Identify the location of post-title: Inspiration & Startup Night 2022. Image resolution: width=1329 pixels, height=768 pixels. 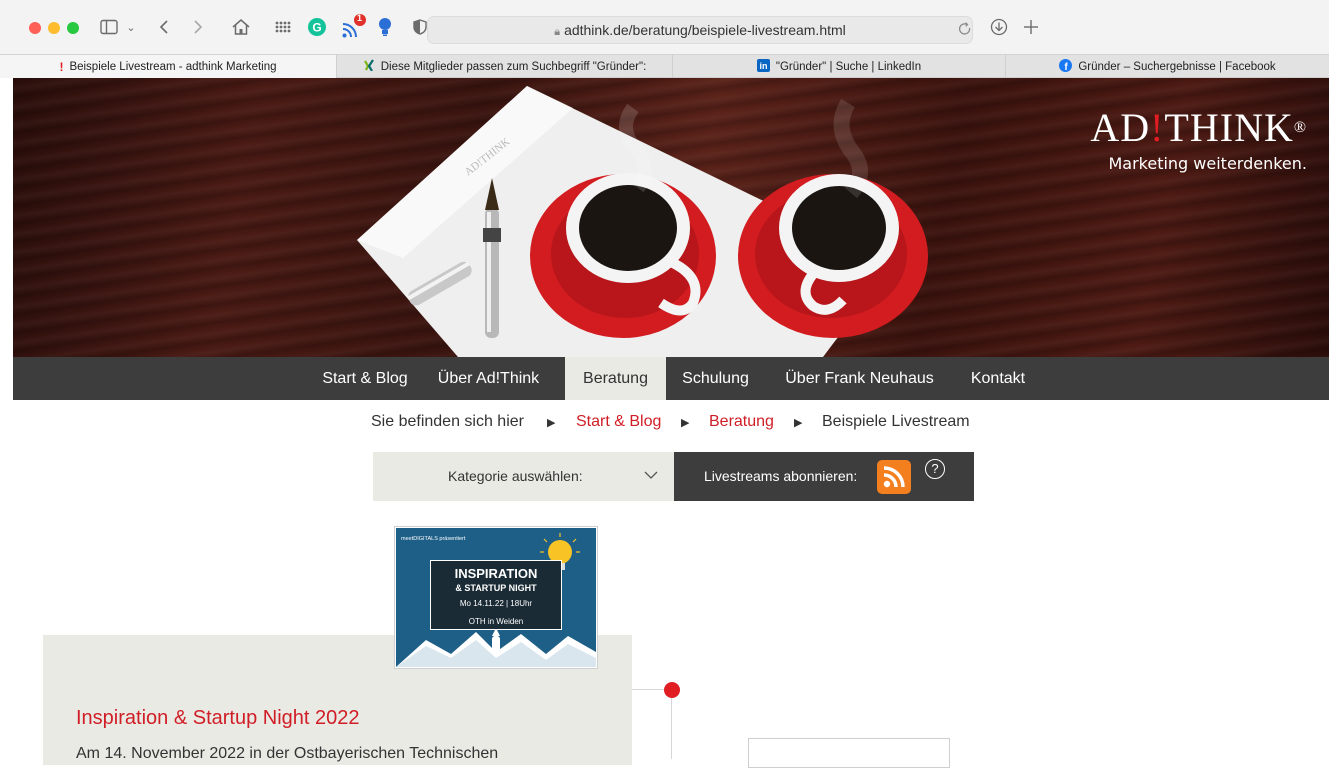
(218, 718).